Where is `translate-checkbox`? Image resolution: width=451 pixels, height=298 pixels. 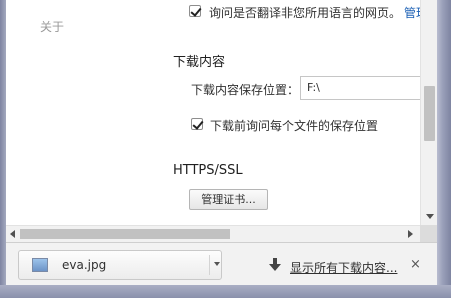 translate-checkbox is located at coordinates (195, 11).